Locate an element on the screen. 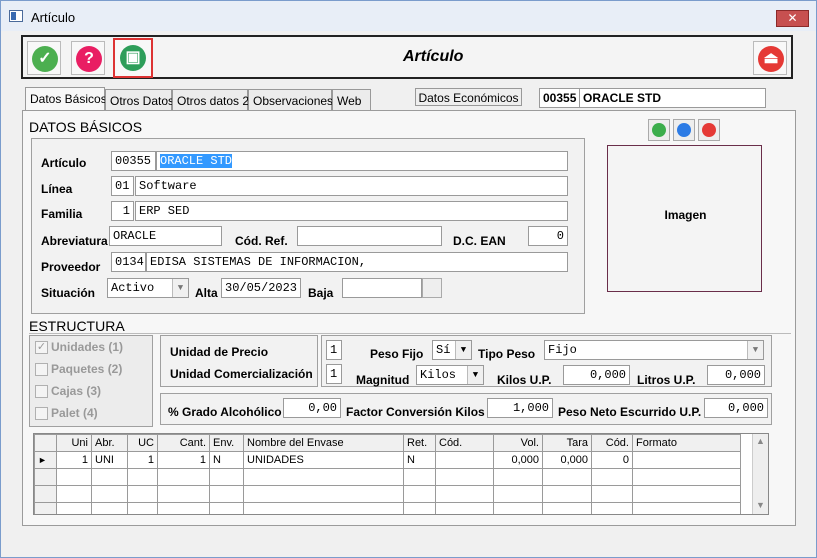  unidades-checkbox: ✓ is located at coordinates (41, 347).